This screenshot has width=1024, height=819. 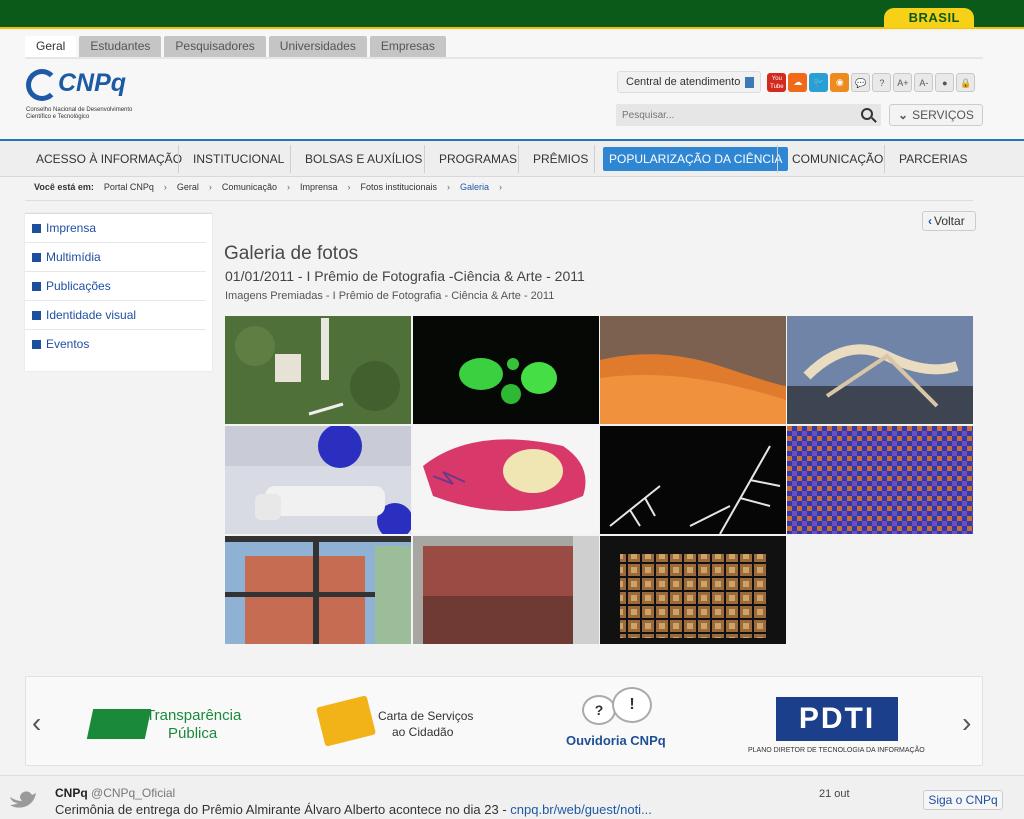 I want to click on breadcrumb-galeria: Galeria, so click(x=474, y=187).